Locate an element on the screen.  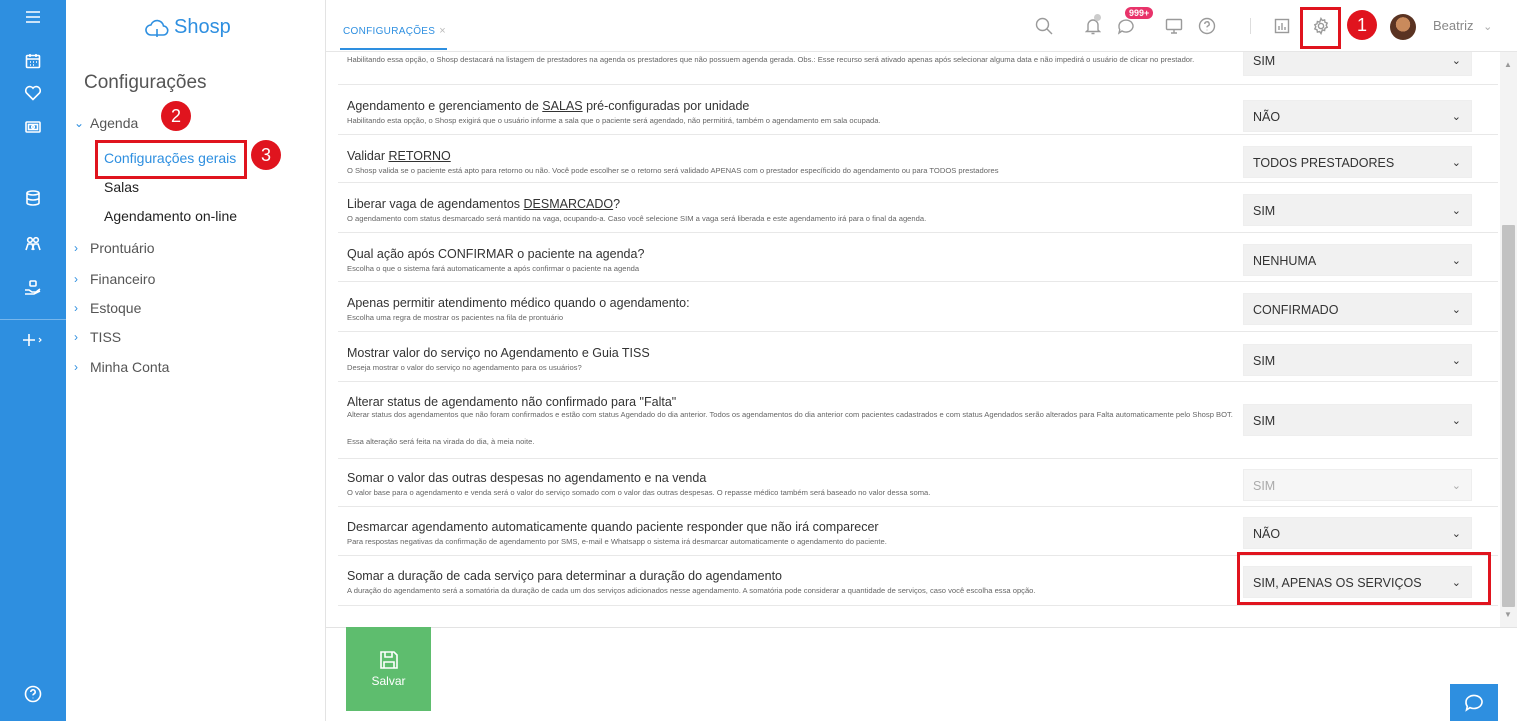
annotation-highlight-configuracoes-gerais is located at coordinates (171, 159).